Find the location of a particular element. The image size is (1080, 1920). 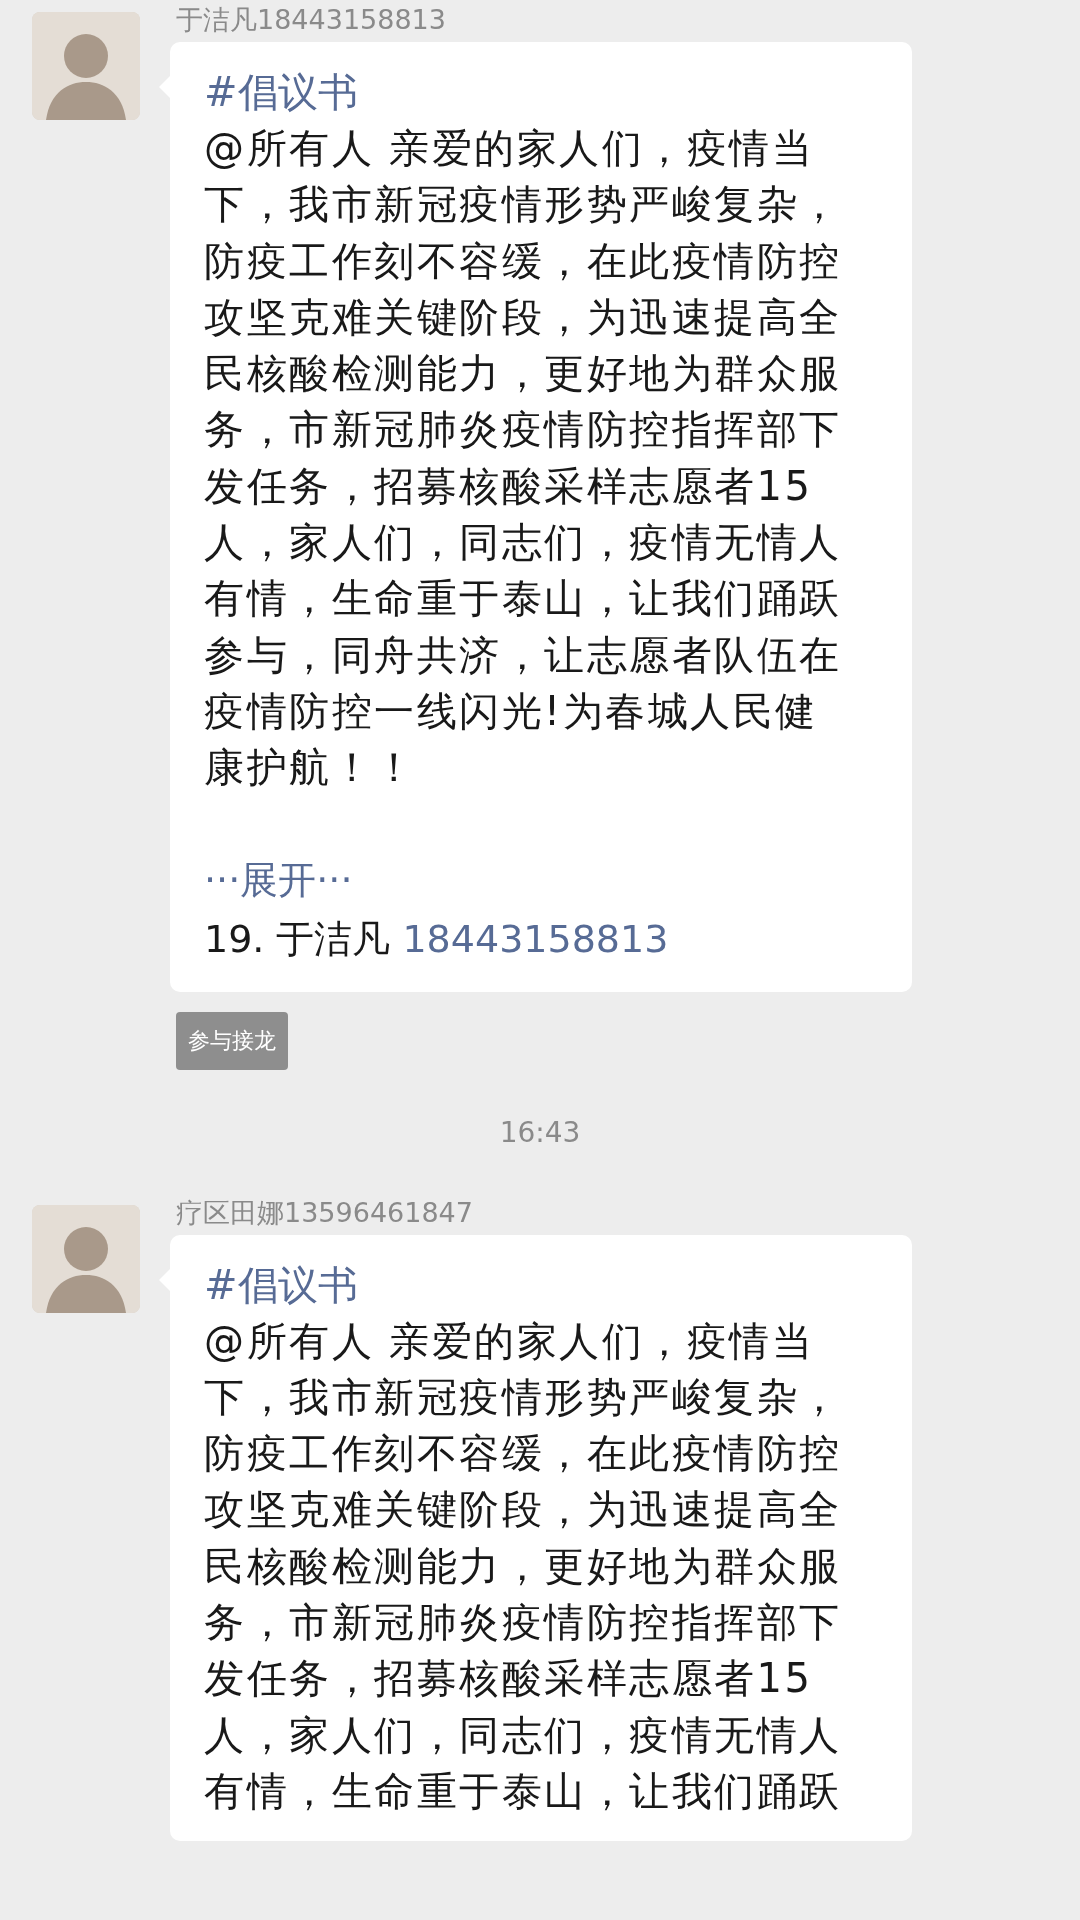

expand-link: ···展开··· is located at coordinates (278, 879).